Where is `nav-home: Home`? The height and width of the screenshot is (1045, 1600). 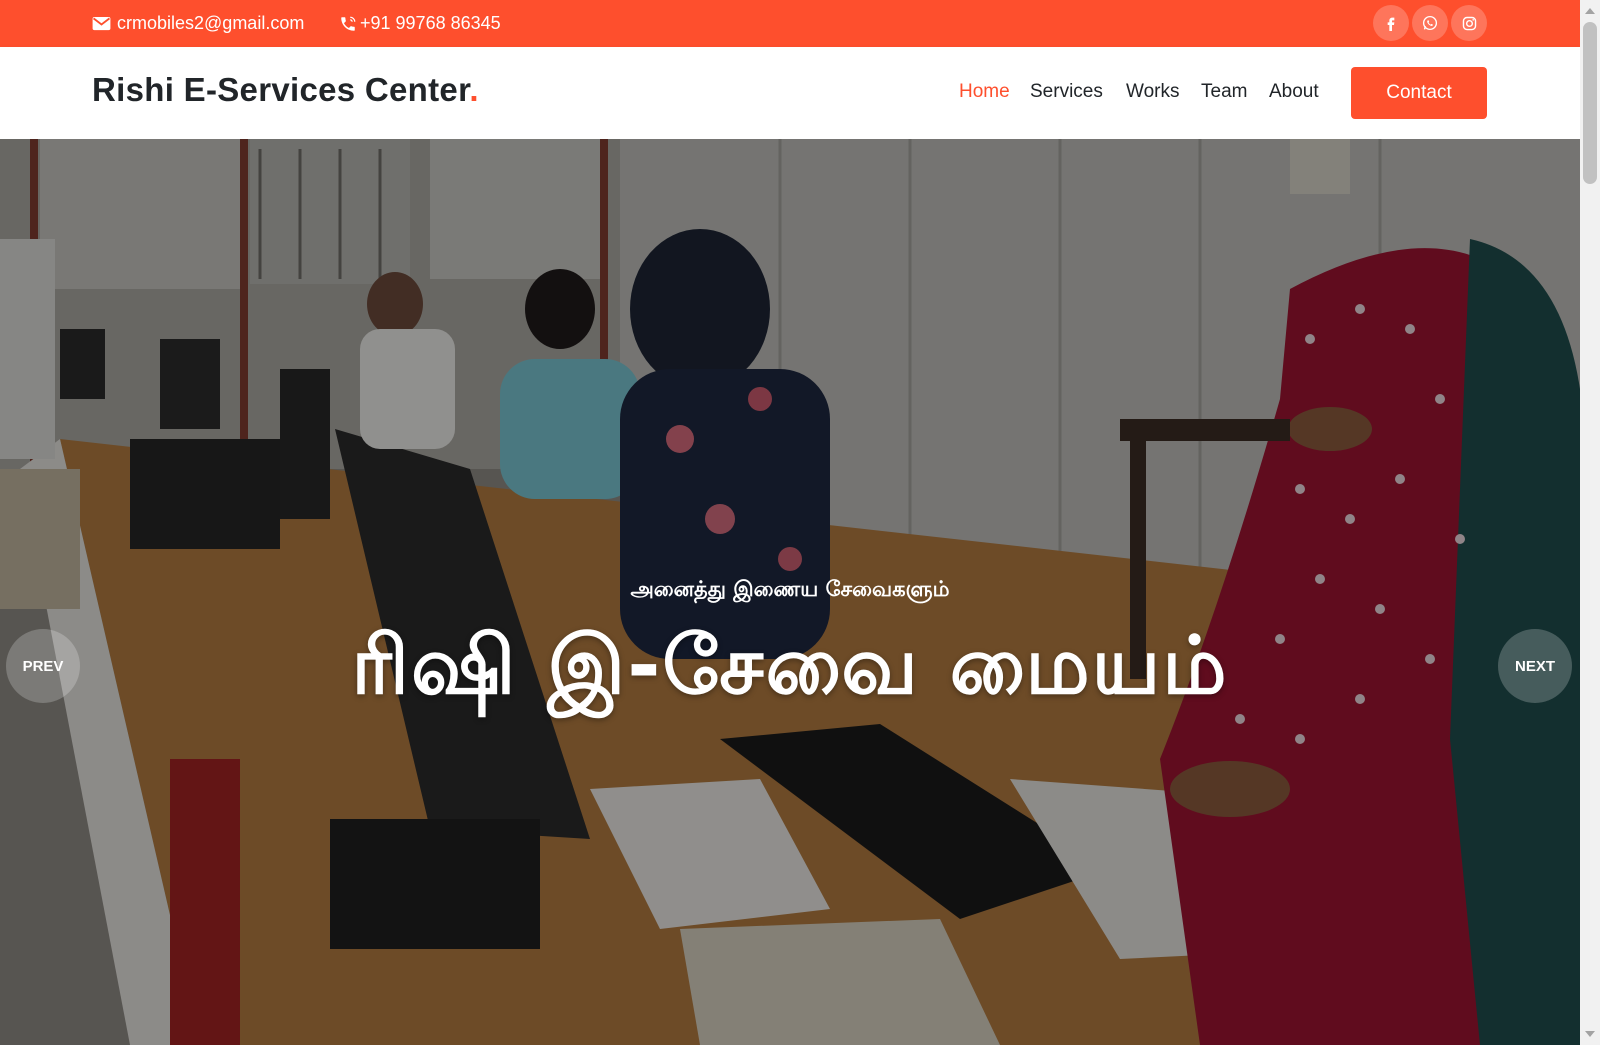
nav-home: Home is located at coordinates (984, 92).